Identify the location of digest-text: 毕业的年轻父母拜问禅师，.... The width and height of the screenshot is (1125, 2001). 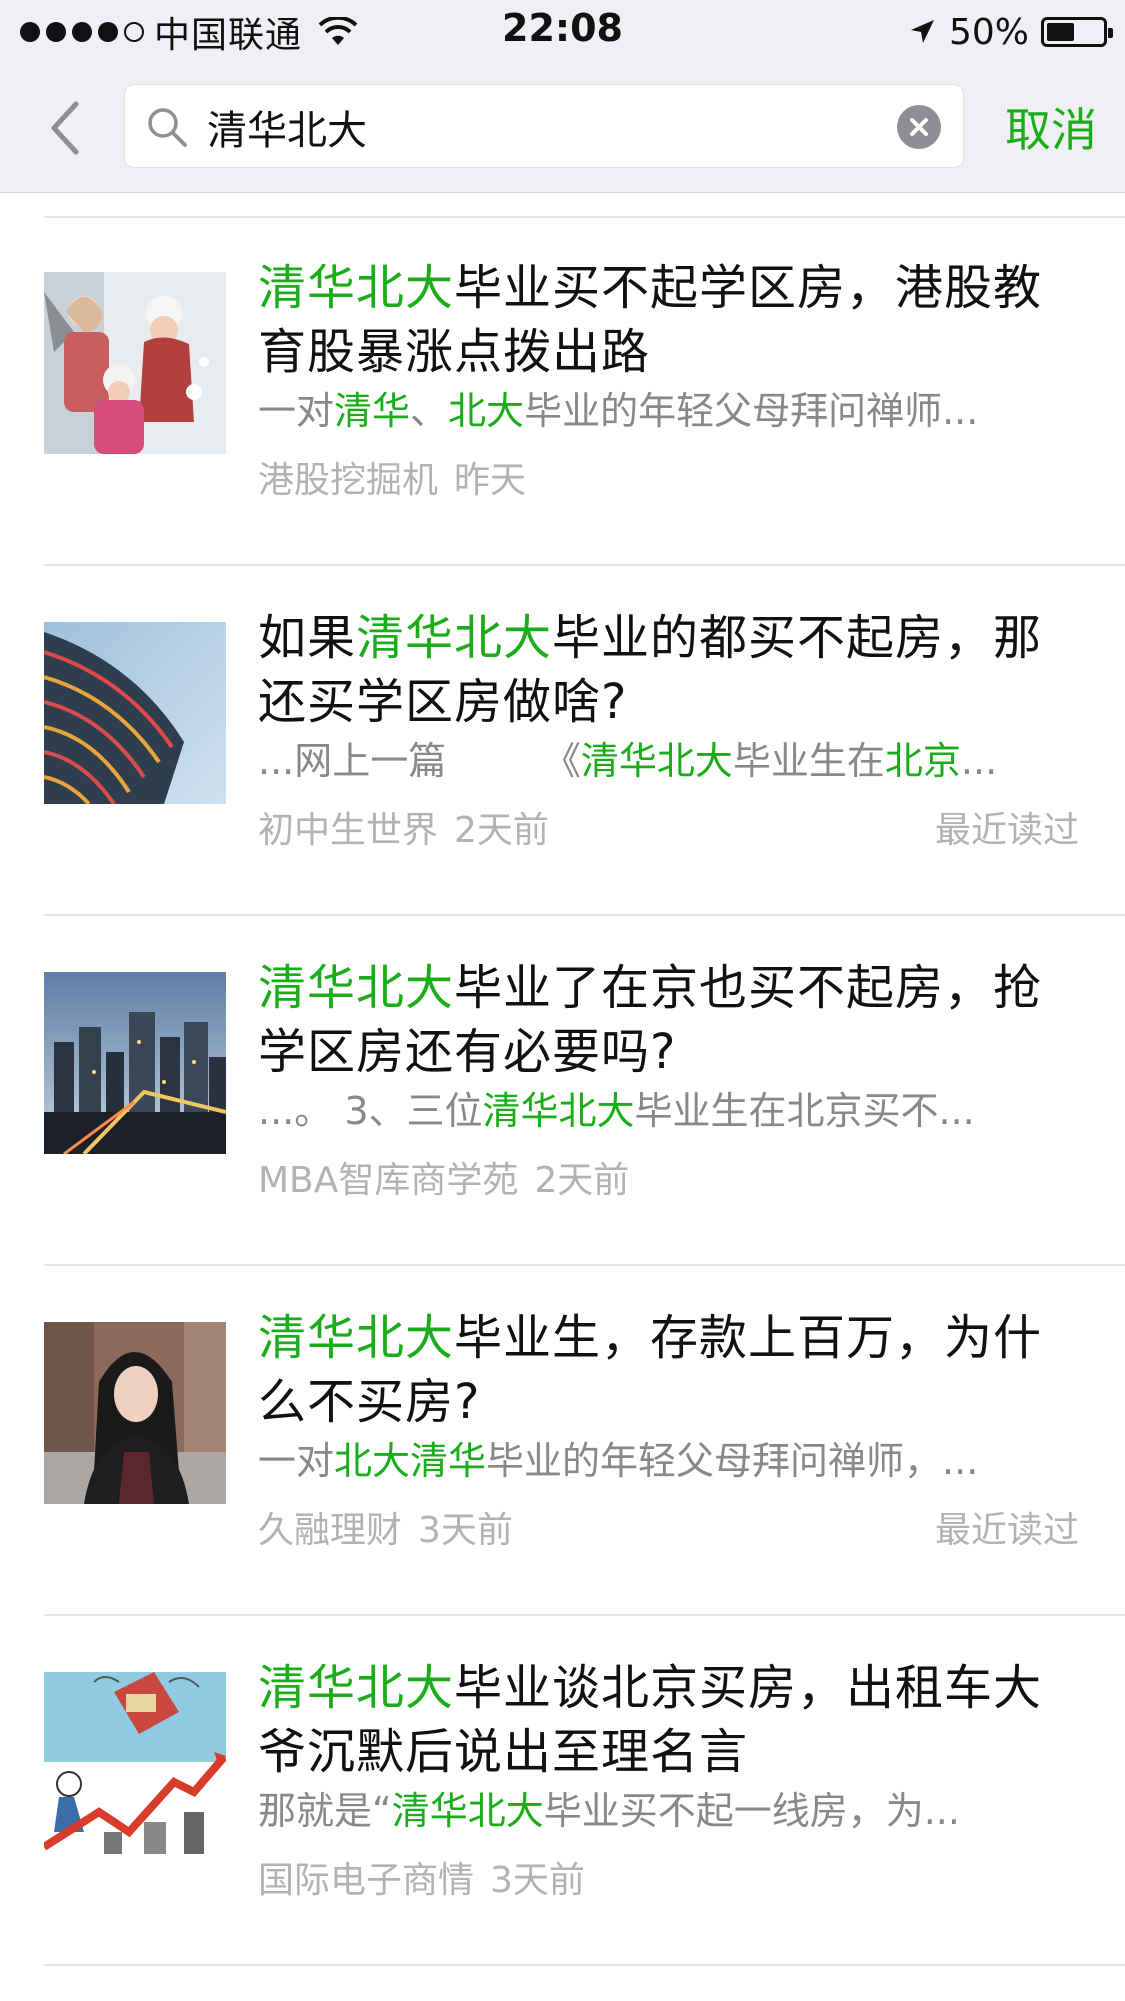
(732, 1461).